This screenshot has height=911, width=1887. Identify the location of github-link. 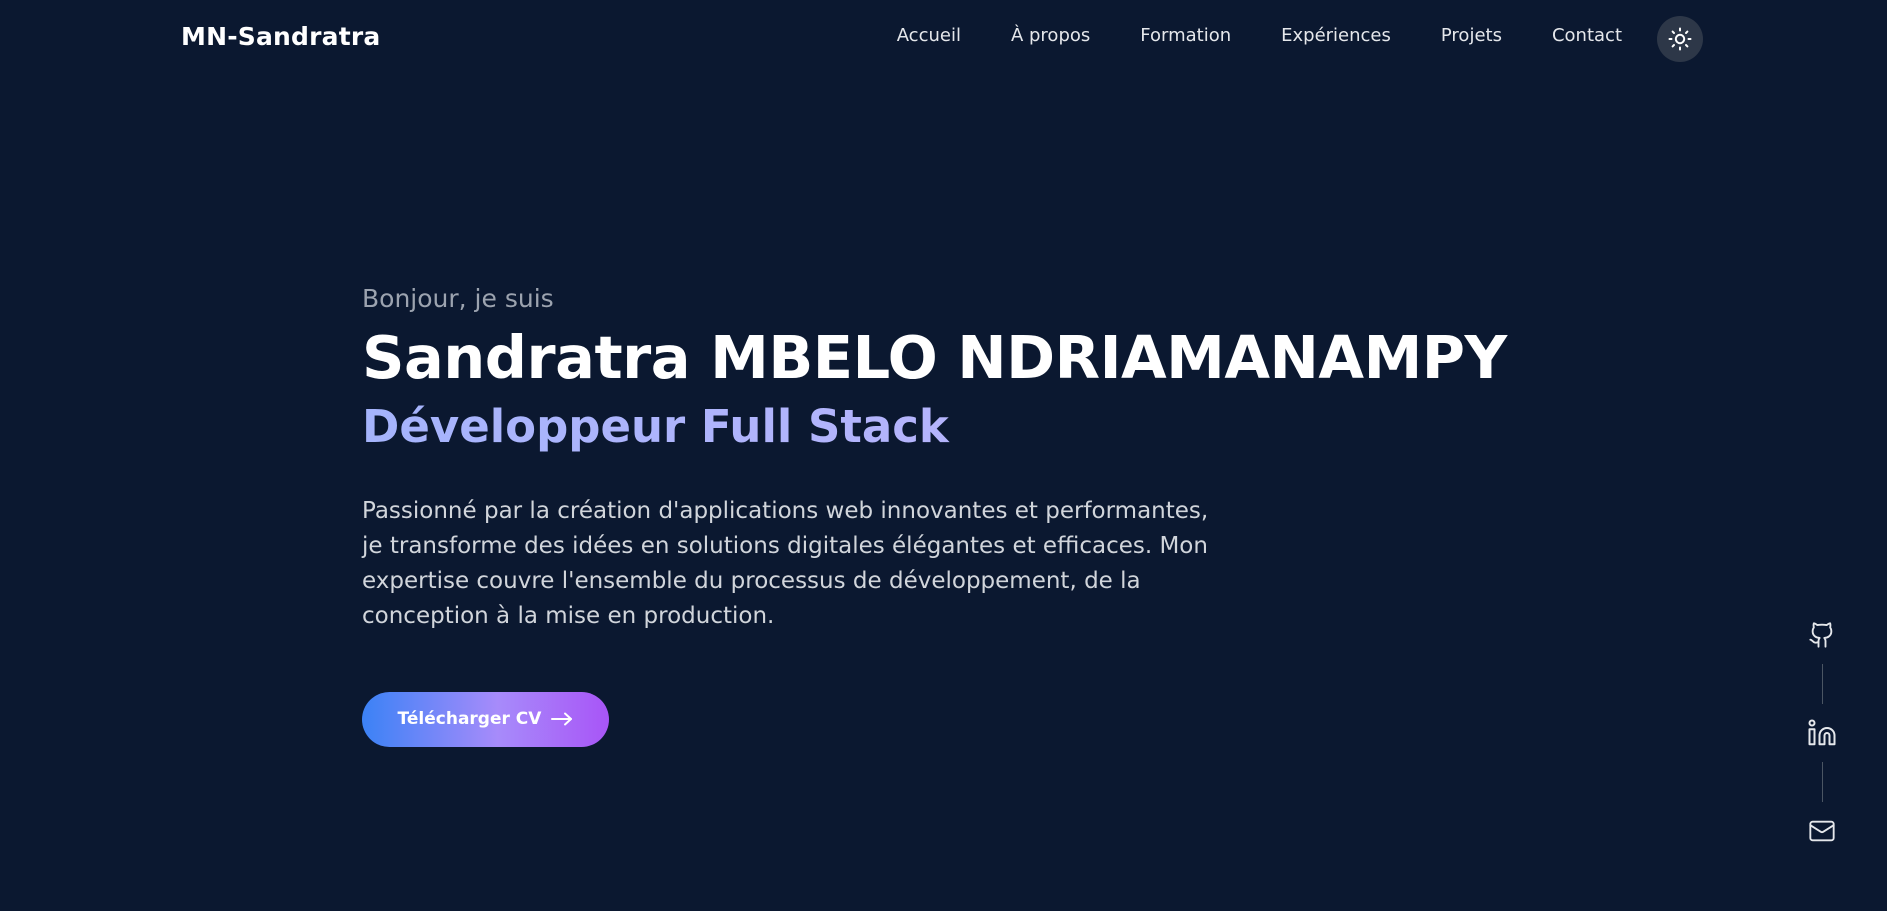
(1822, 635).